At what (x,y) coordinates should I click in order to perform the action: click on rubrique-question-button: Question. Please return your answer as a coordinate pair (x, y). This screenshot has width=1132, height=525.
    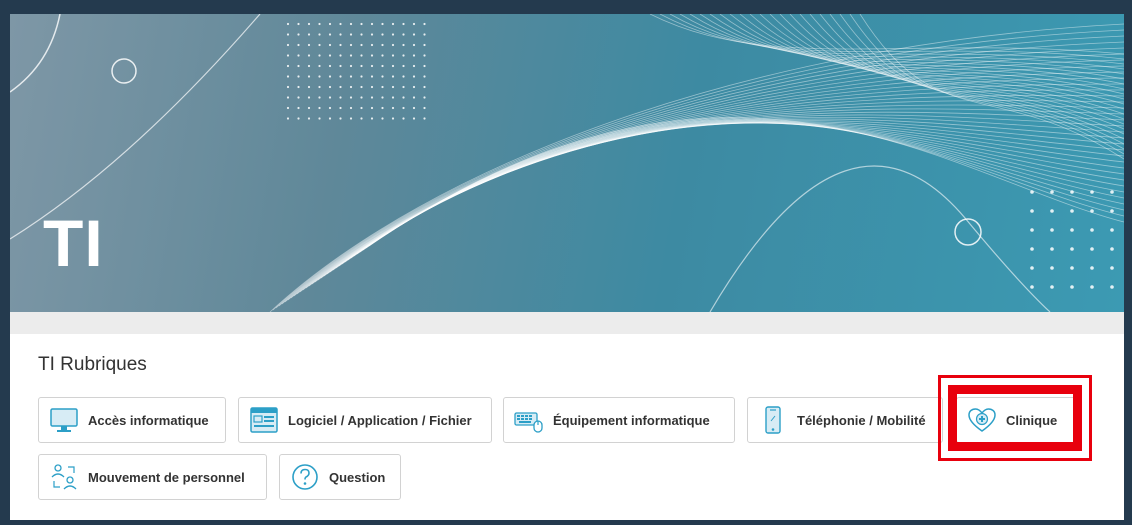
    Looking at the image, I should click on (340, 477).